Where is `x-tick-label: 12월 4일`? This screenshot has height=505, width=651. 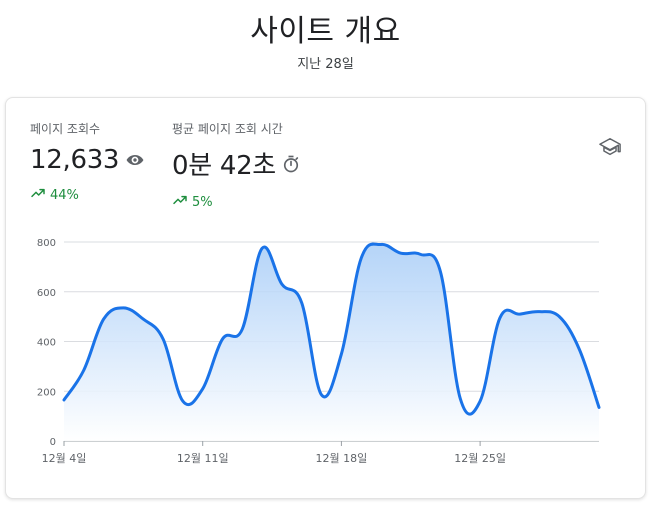 x-tick-label: 12월 4일 is located at coordinates (64, 458).